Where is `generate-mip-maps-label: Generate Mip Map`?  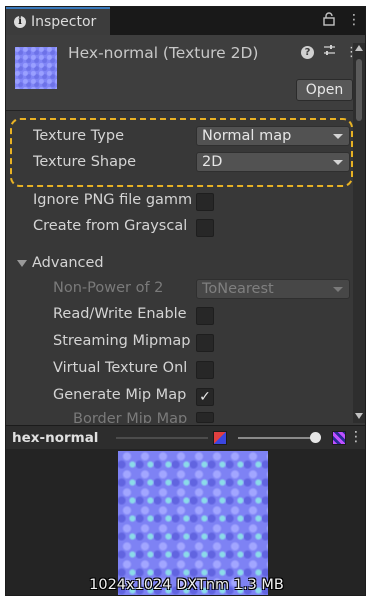 generate-mip-maps-label: Generate Mip Map is located at coordinates (120, 395).